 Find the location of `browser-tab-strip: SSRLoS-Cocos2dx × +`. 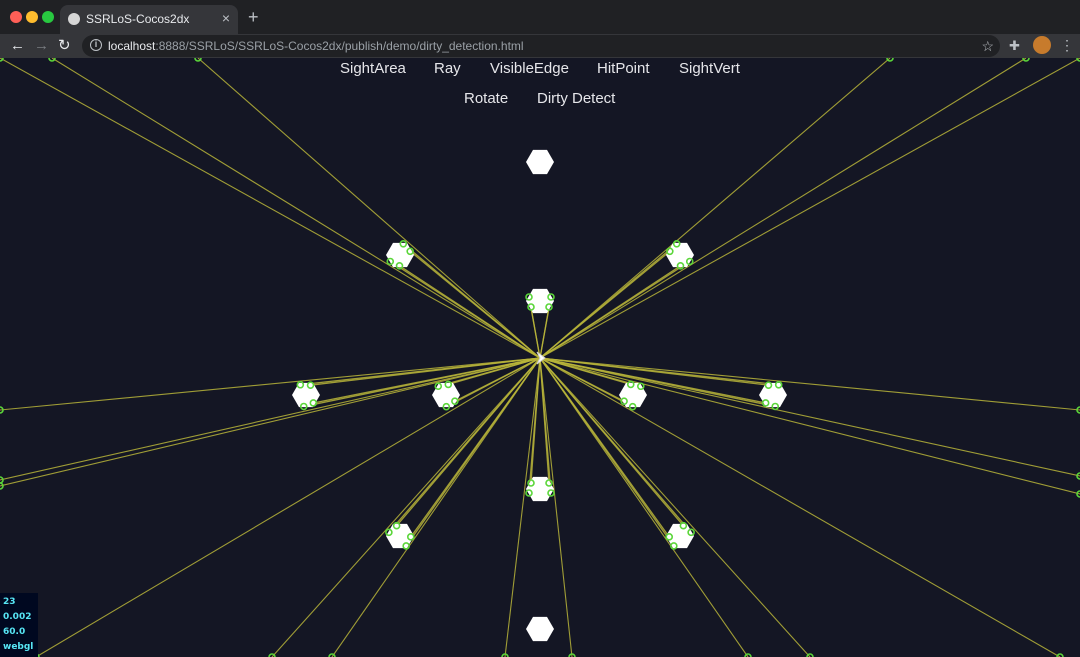

browser-tab-strip: SSRLoS-Cocos2dx × + is located at coordinates (540, 17).